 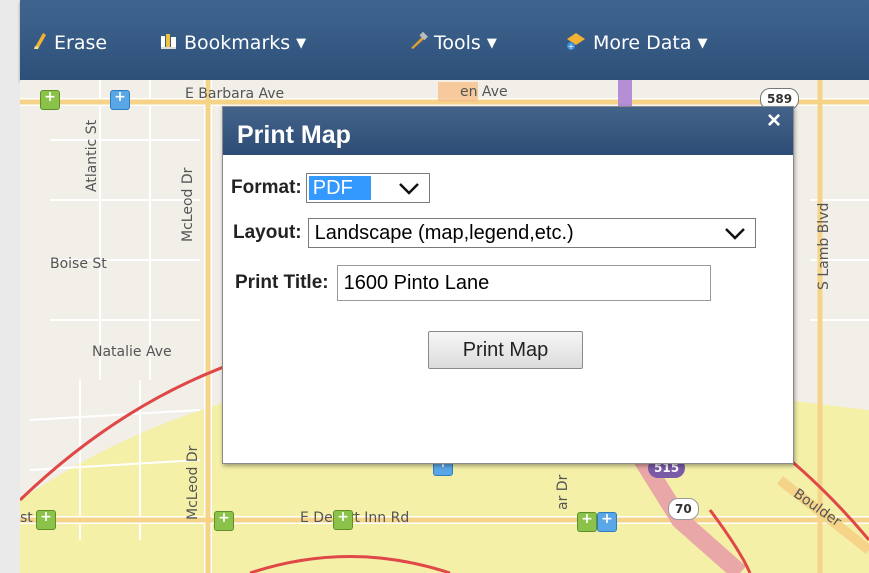 I want to click on more-data-menu: + More Data ▼, so click(x=636, y=43).